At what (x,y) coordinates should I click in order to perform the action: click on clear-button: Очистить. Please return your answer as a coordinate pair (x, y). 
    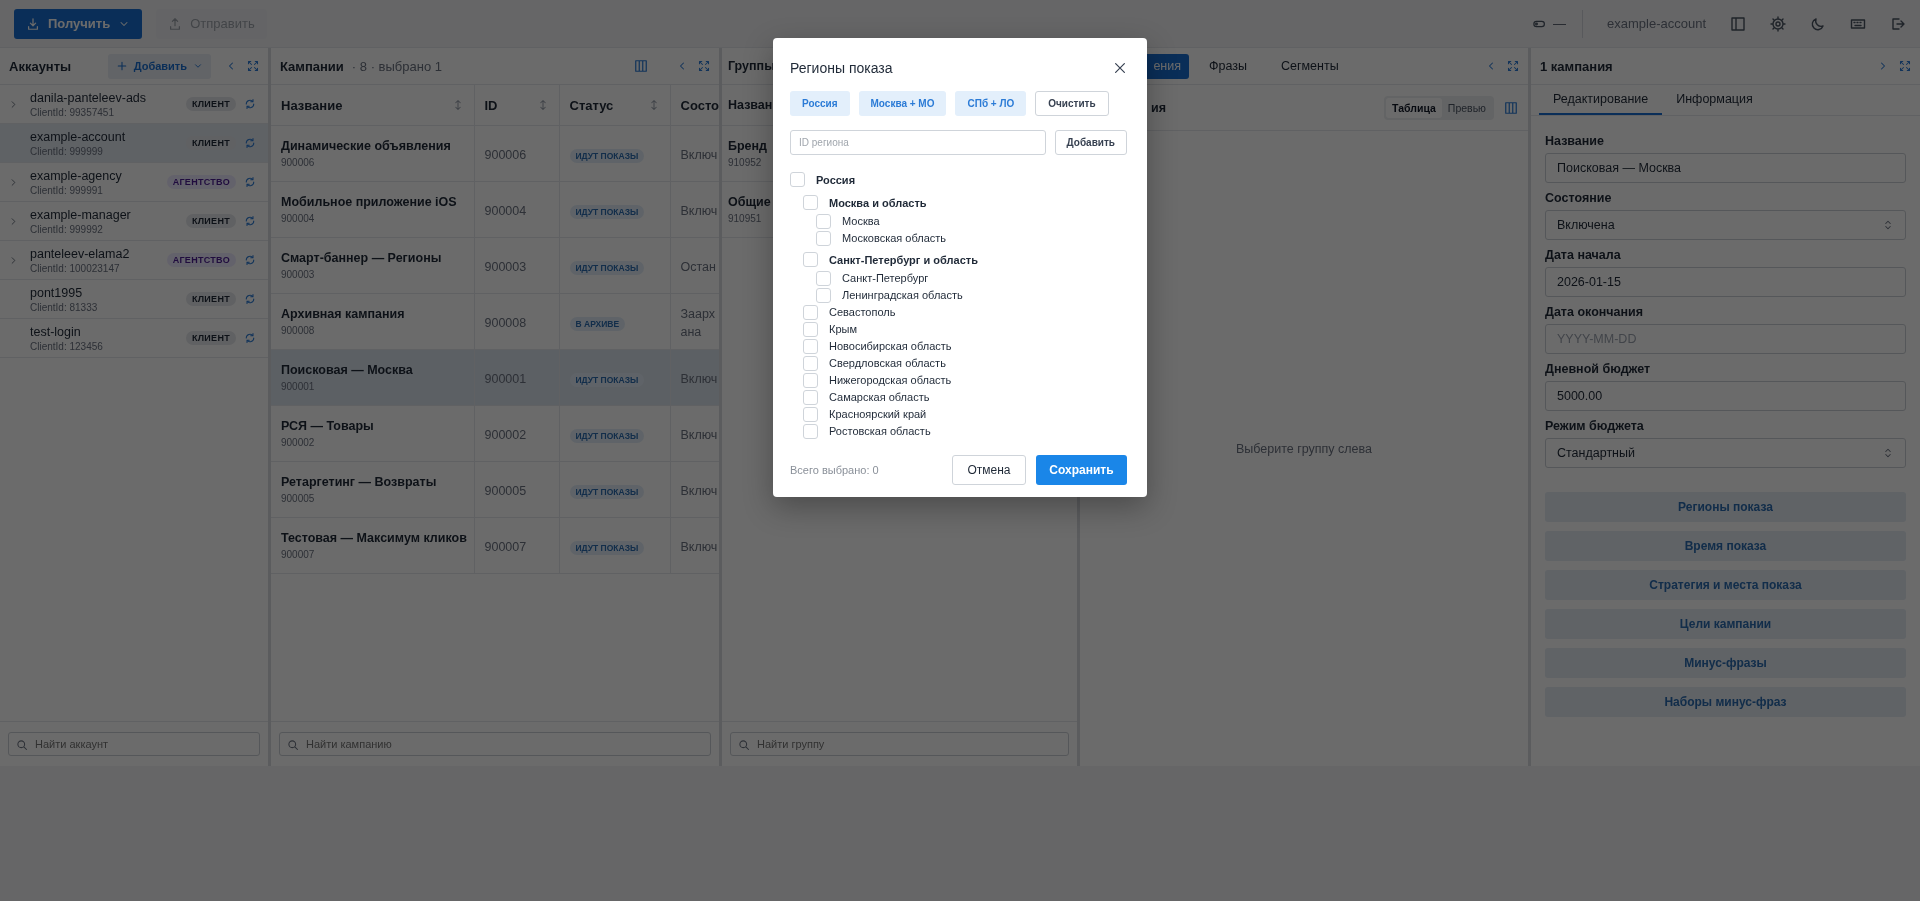
    Looking at the image, I should click on (1072, 103).